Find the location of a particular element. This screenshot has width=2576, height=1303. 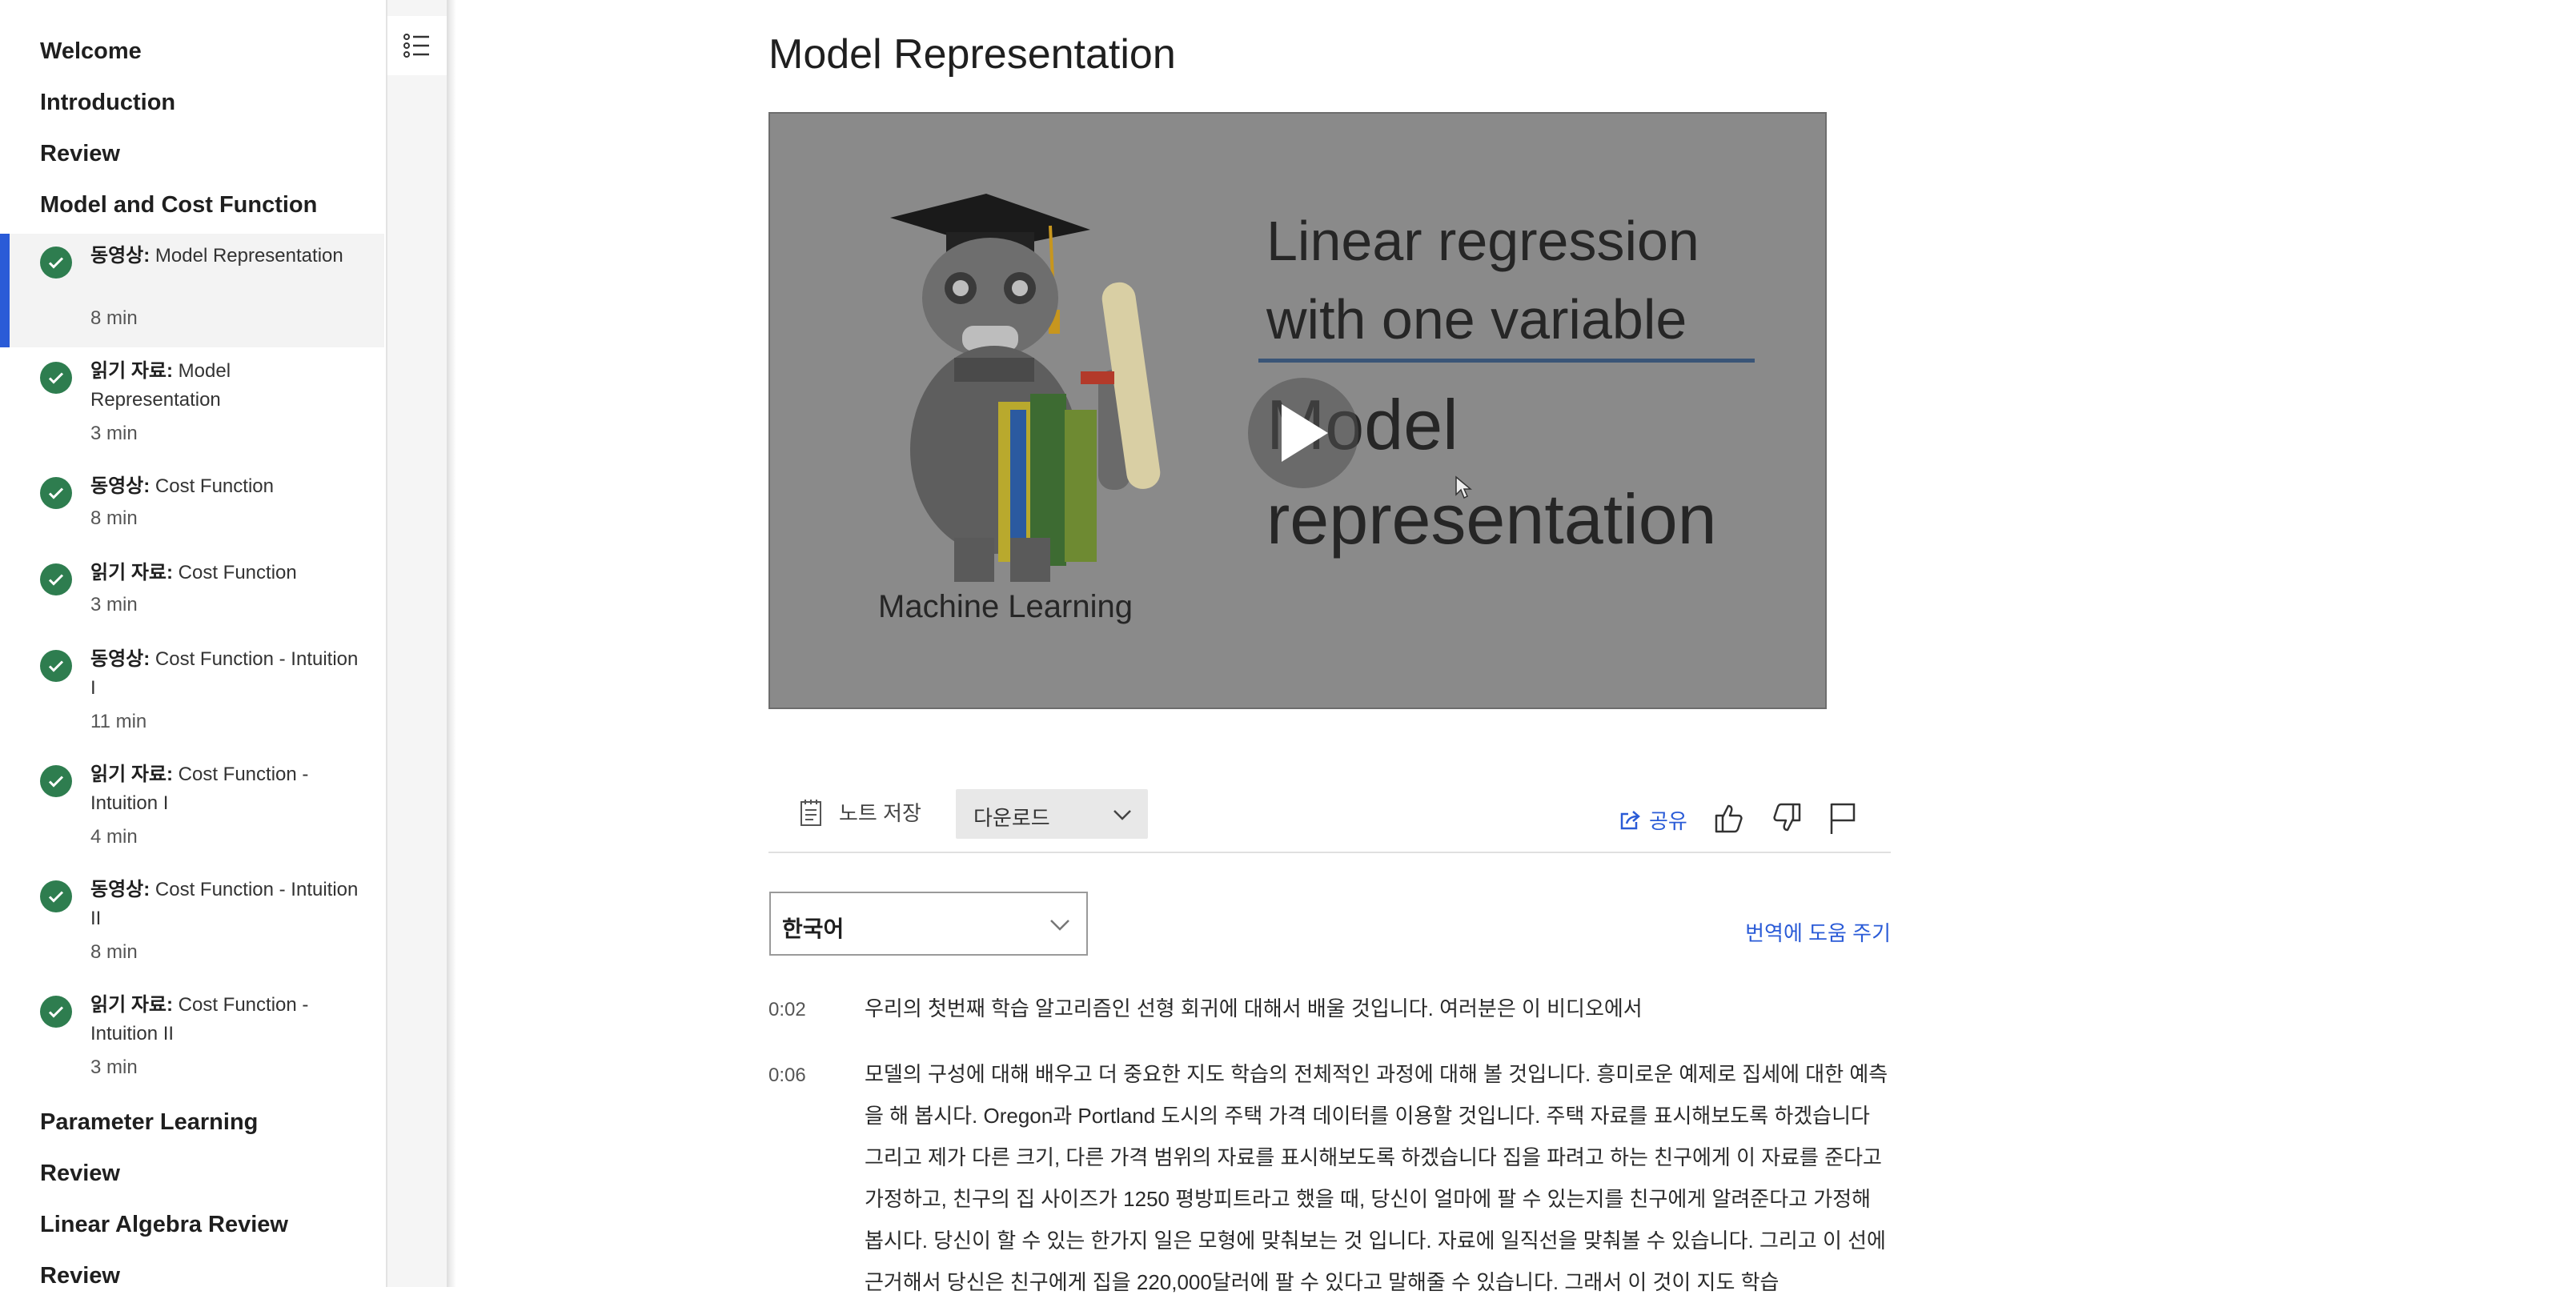

sidebar-item-title: 동영상: Model Representation is located at coordinates (217, 256).